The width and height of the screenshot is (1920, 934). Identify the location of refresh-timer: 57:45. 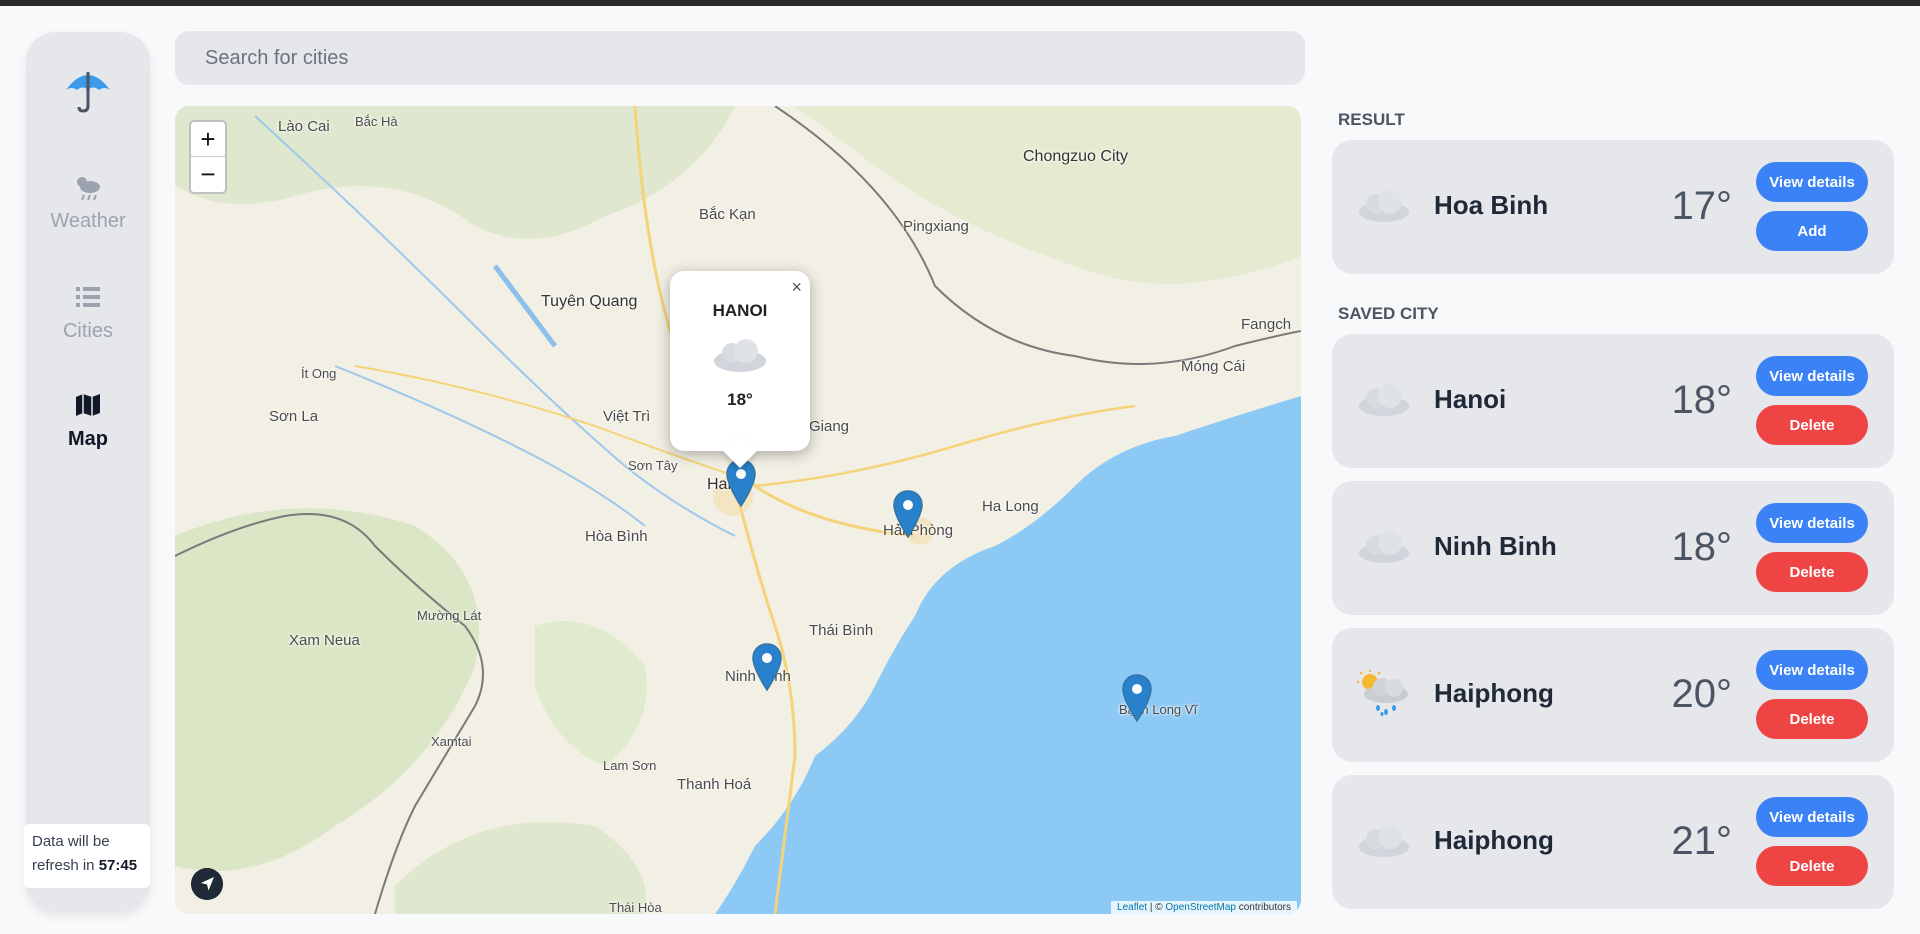
(118, 865).